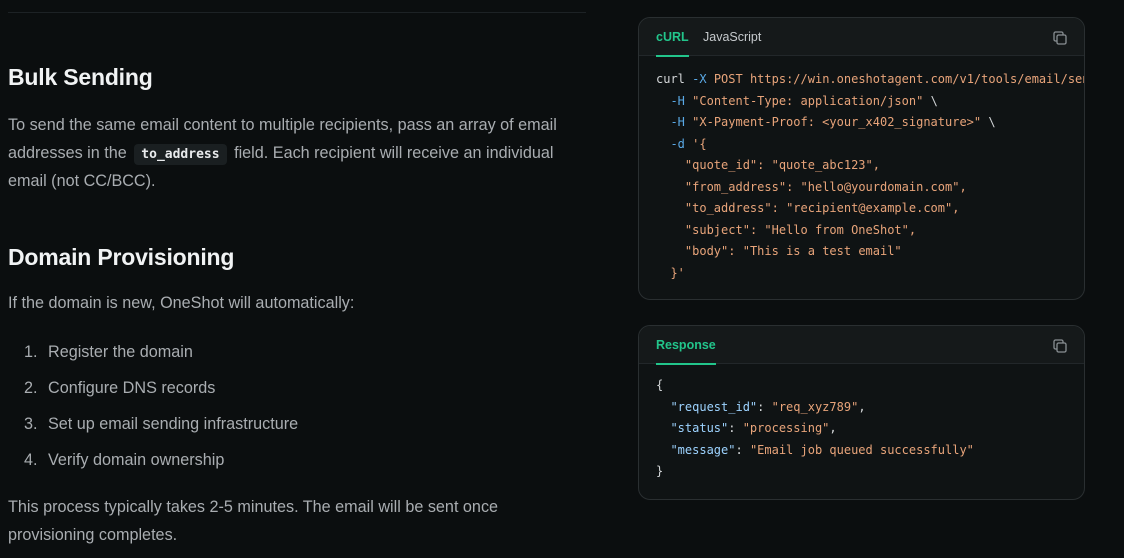  What do you see at coordinates (120, 388) in the screenshot?
I see `list-item: 2. Configure DNS records` at bounding box center [120, 388].